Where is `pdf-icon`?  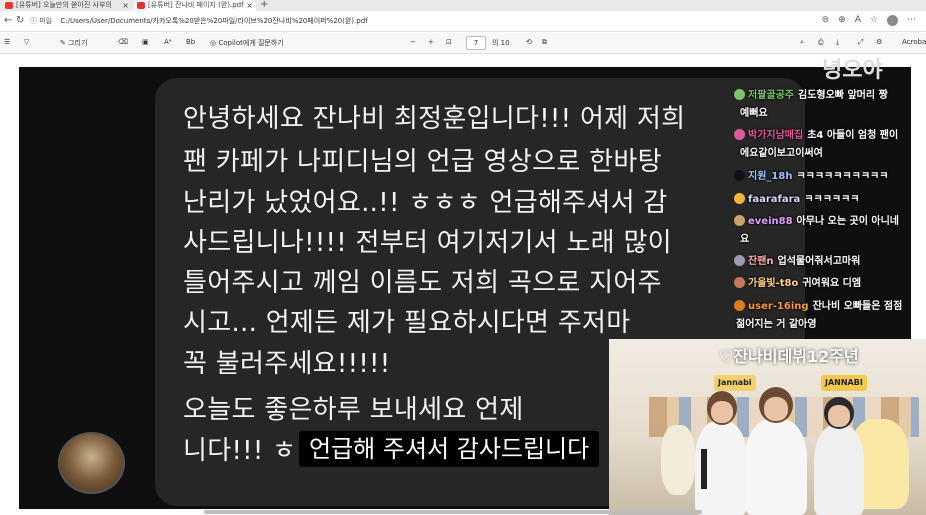 pdf-icon is located at coordinates (141, 5).